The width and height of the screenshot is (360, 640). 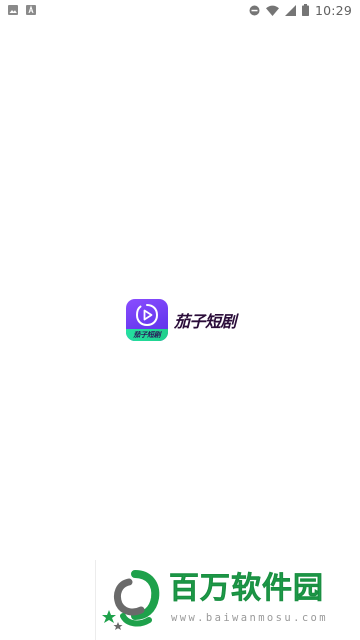 I want to click on app-icon: 茄子短剧, so click(x=147, y=320).